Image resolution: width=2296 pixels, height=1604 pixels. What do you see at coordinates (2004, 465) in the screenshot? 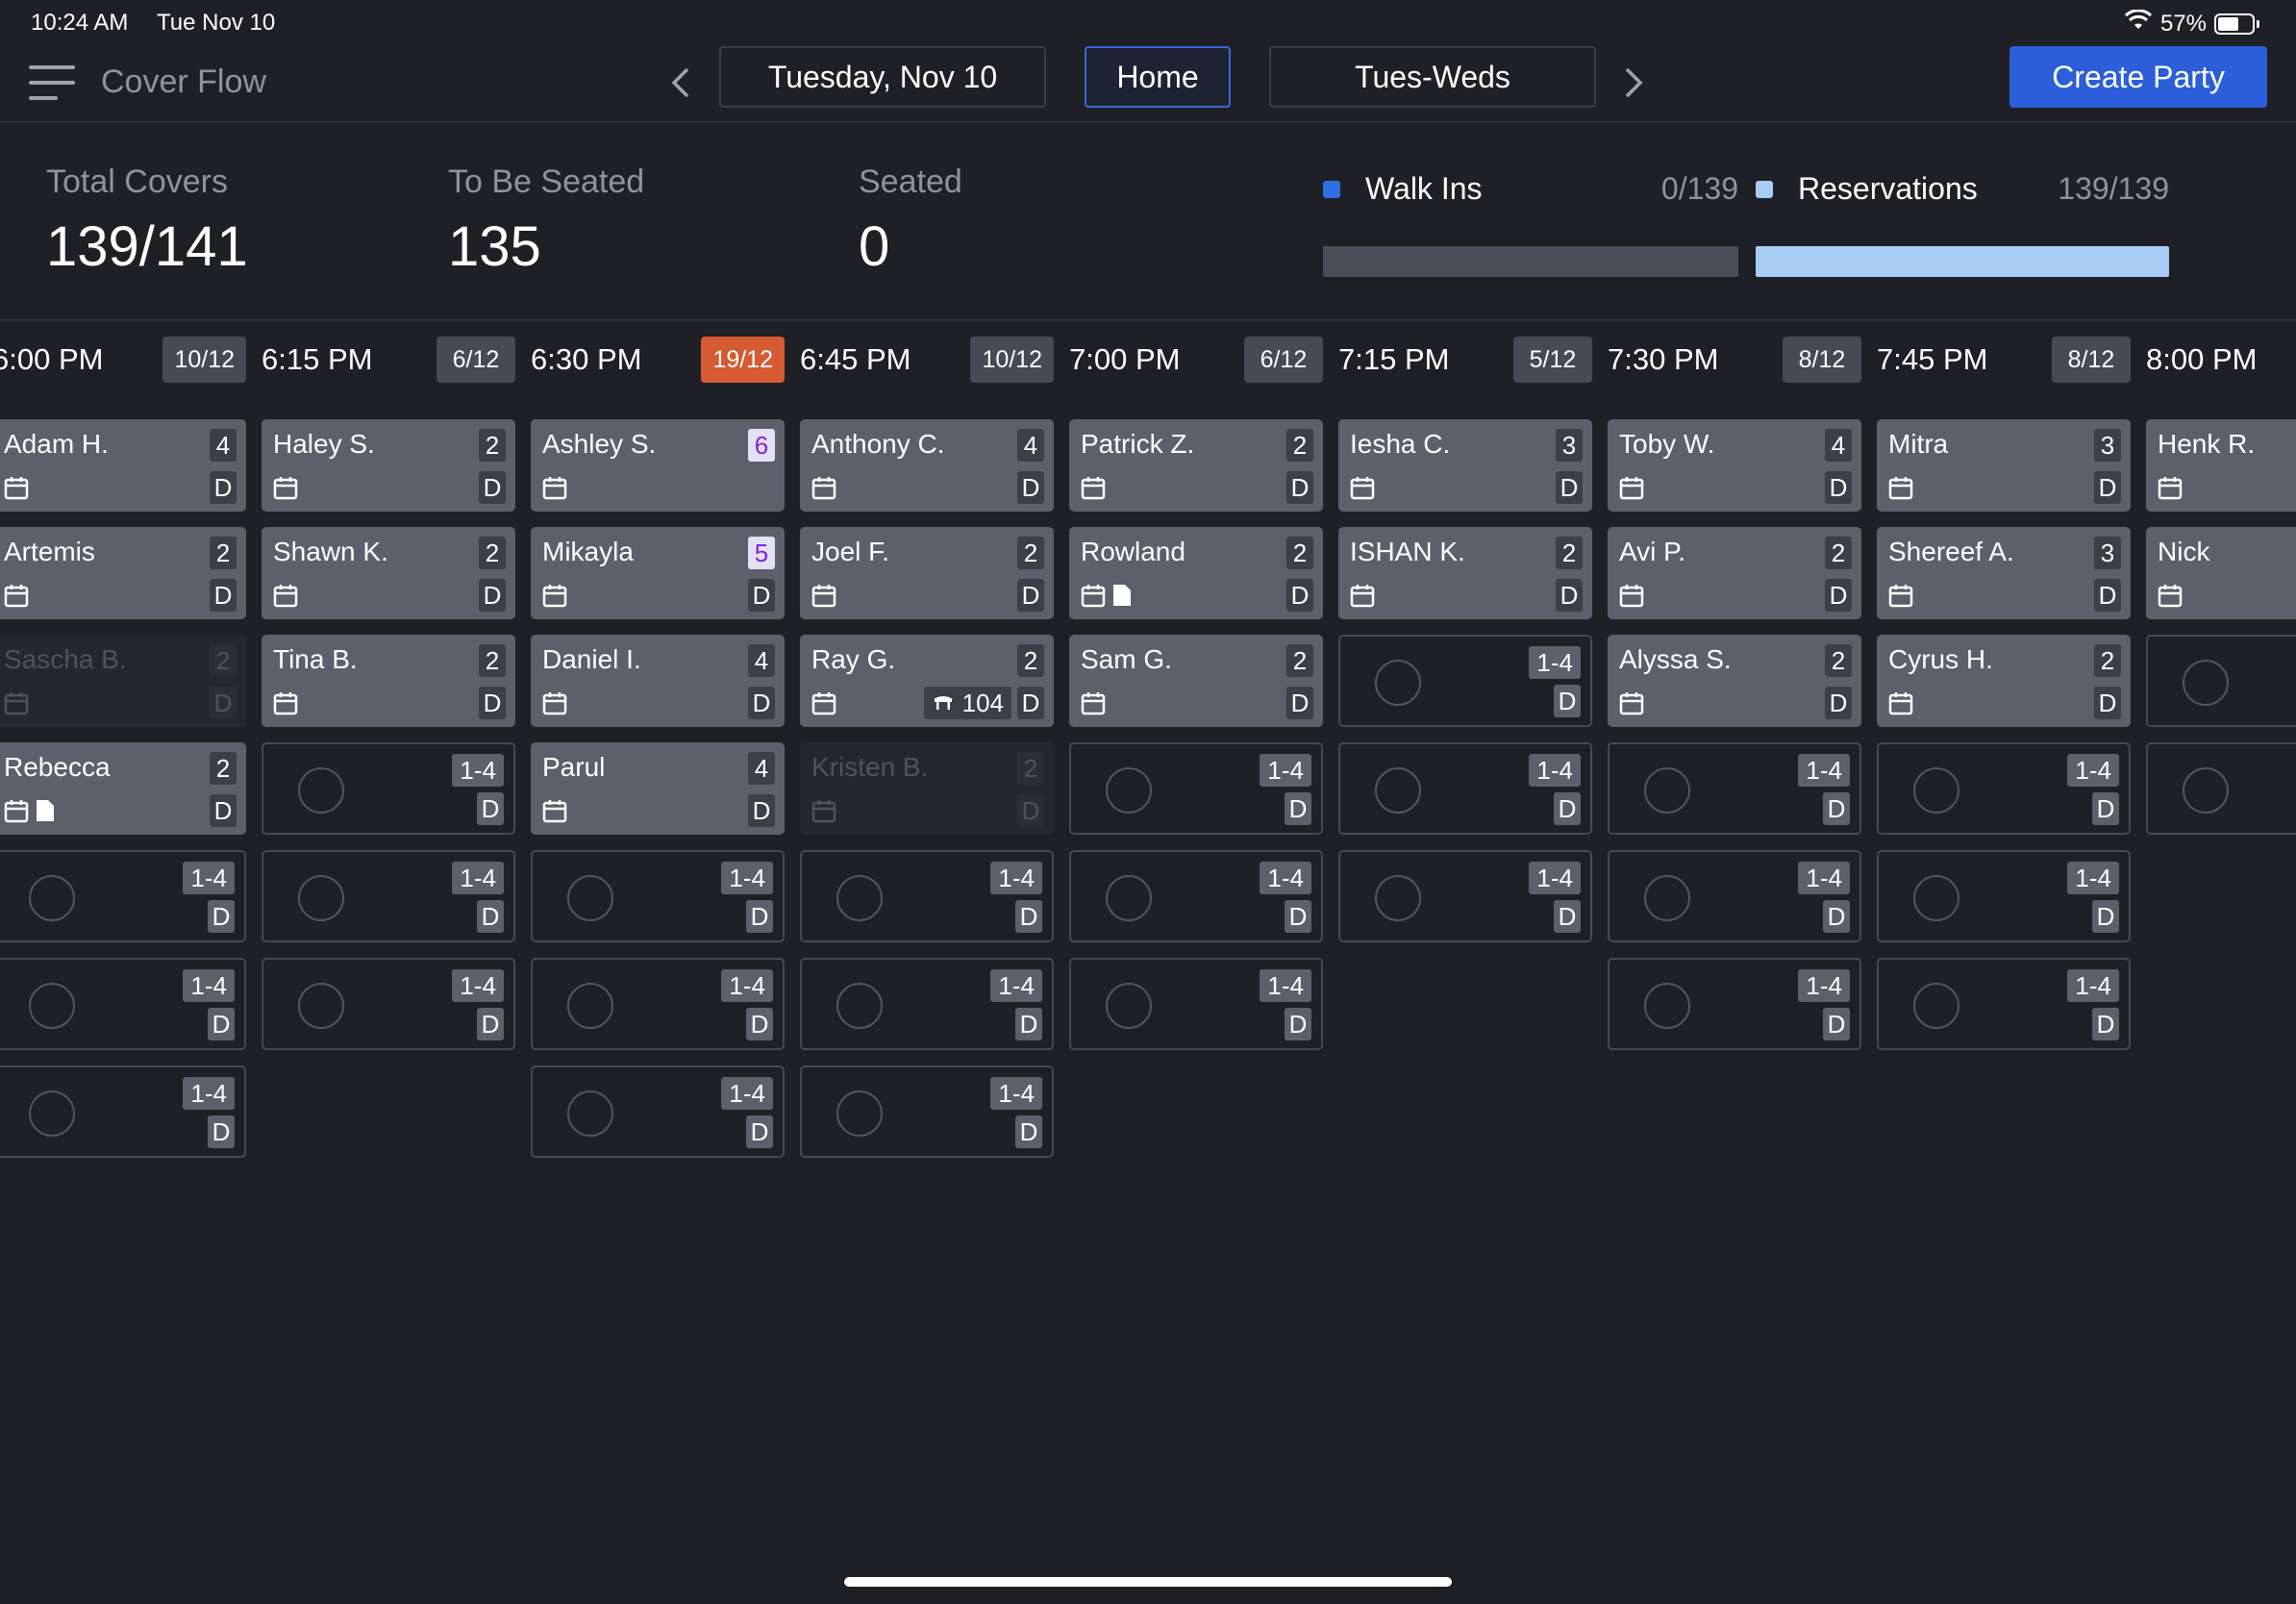
I see `reservation-card: Mitra 3 D` at bounding box center [2004, 465].